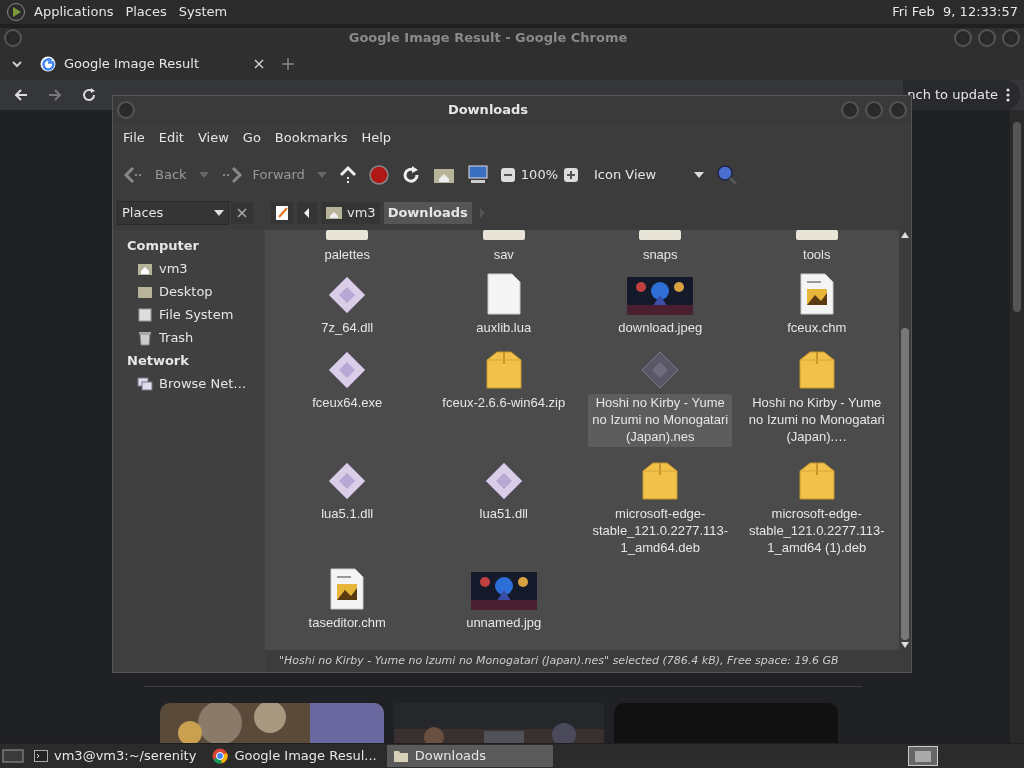  Describe the element at coordinates (132, 63) in the screenshot. I see `tab-title: Google Image Result` at that location.